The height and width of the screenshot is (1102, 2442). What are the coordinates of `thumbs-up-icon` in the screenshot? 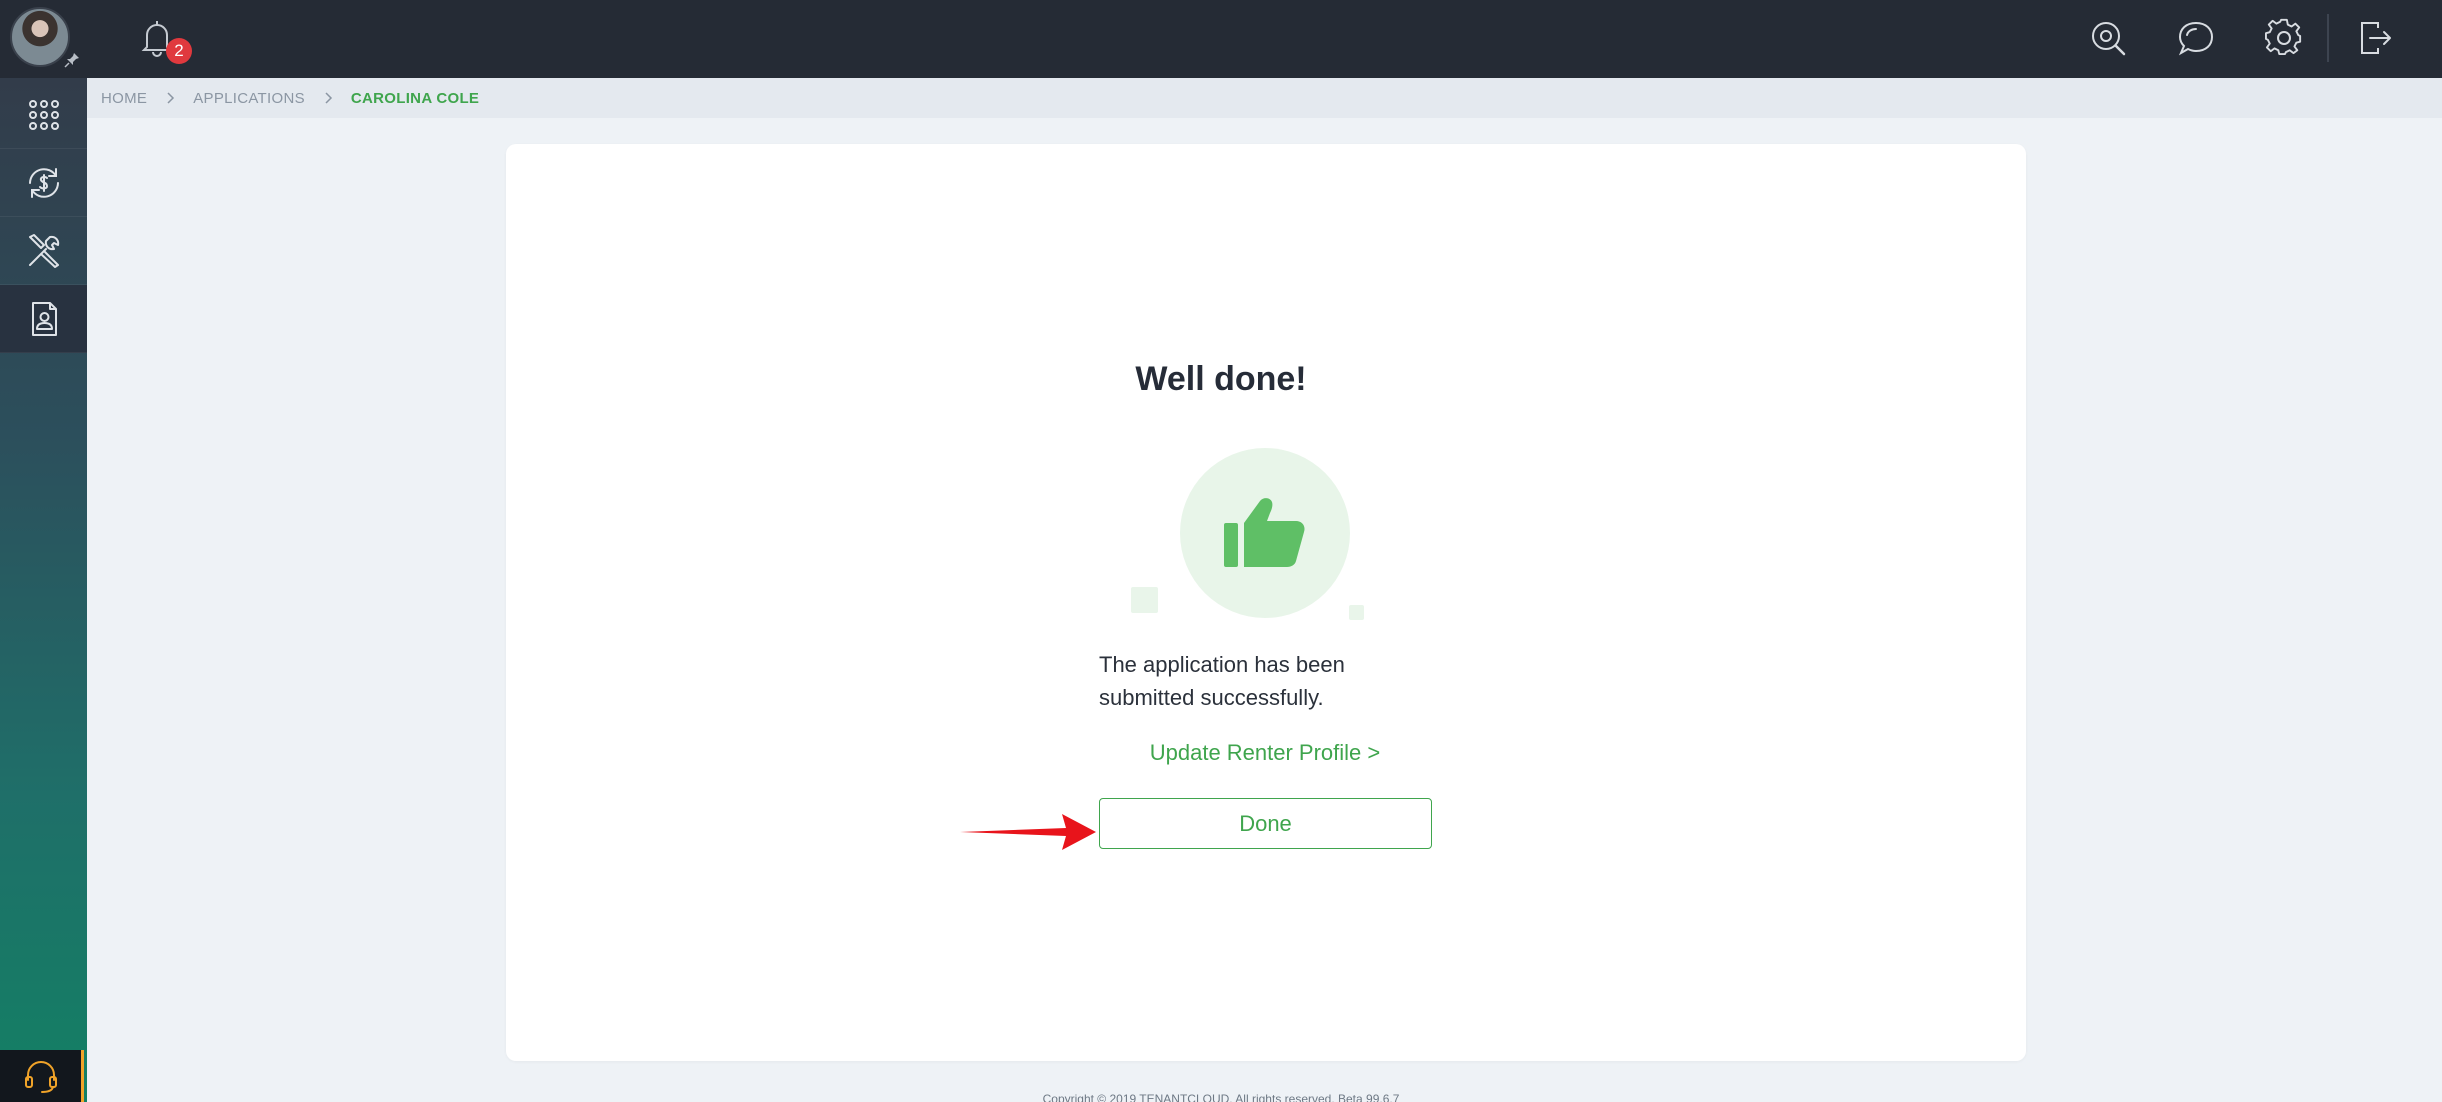 It's located at (1264, 532).